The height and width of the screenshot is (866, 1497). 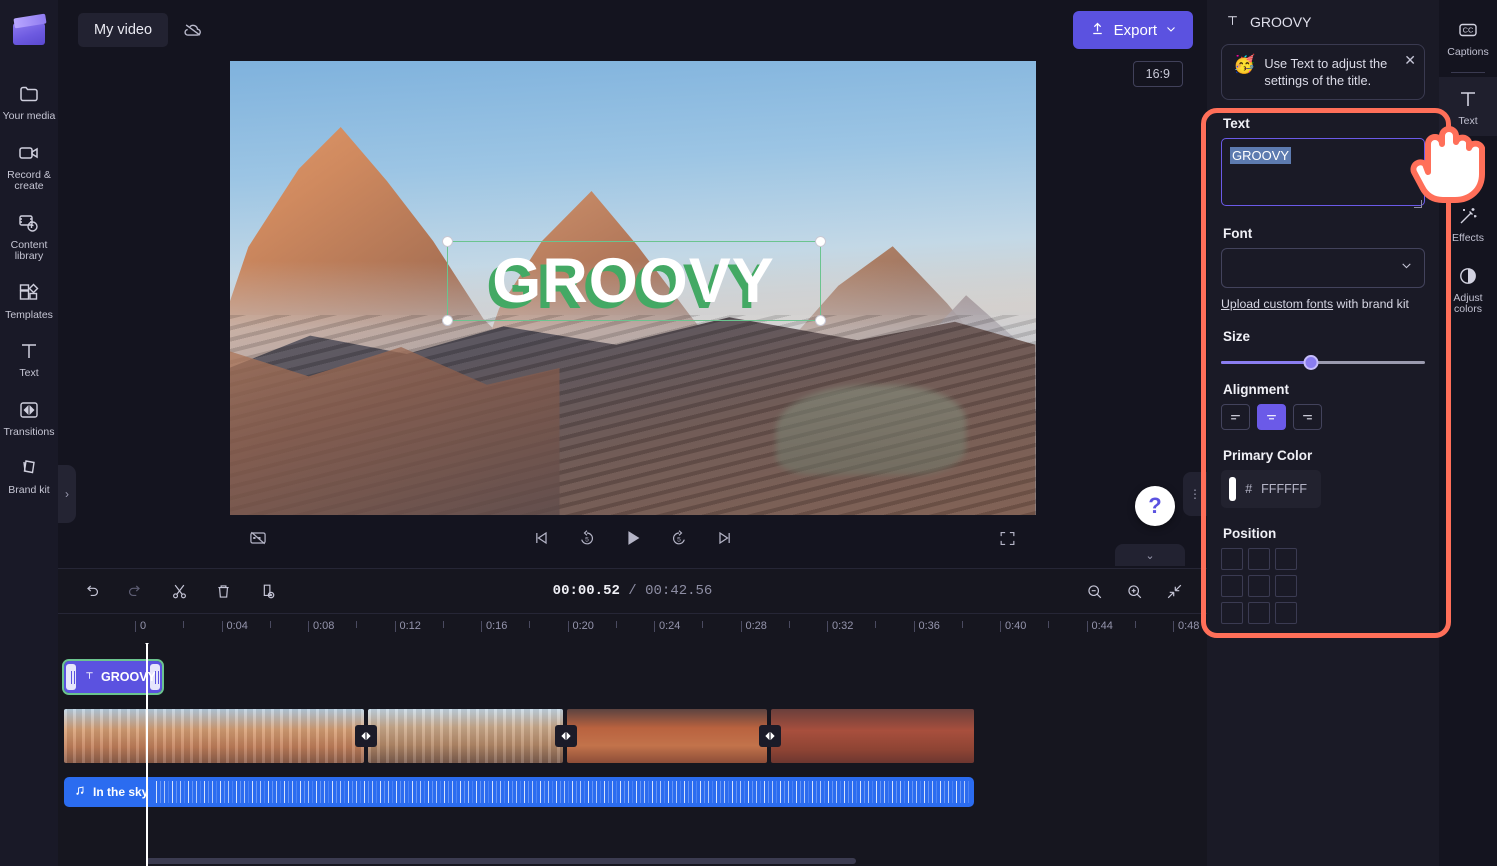 I want to click on position-cell-bottom-left, so click(x=1232, y=613).